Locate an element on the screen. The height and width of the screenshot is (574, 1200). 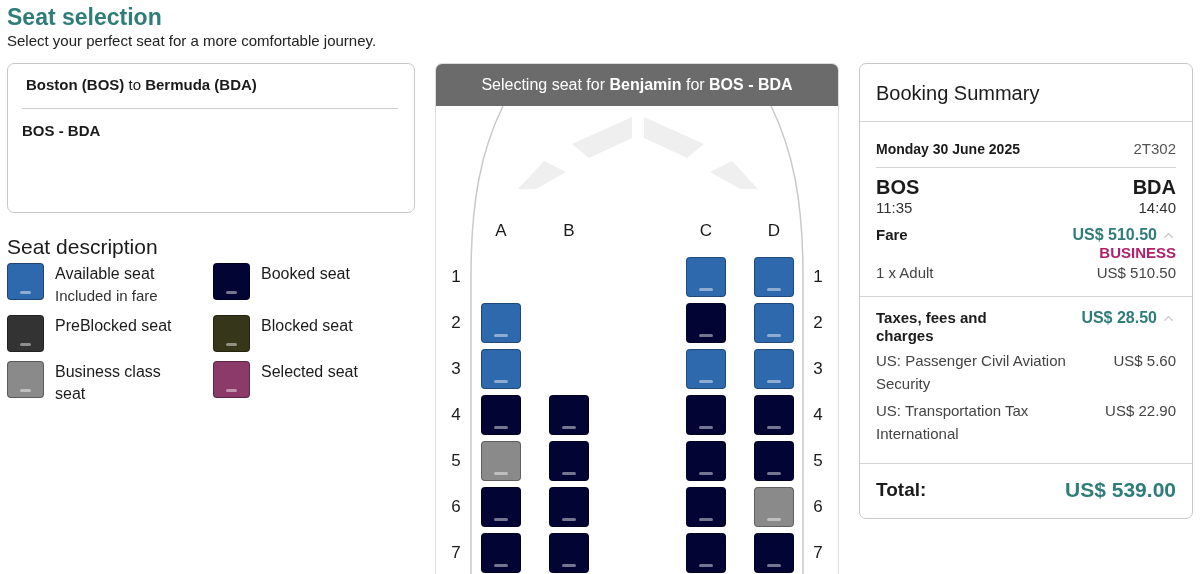
cabin-class: BUSINESS is located at coordinates (1137, 252).